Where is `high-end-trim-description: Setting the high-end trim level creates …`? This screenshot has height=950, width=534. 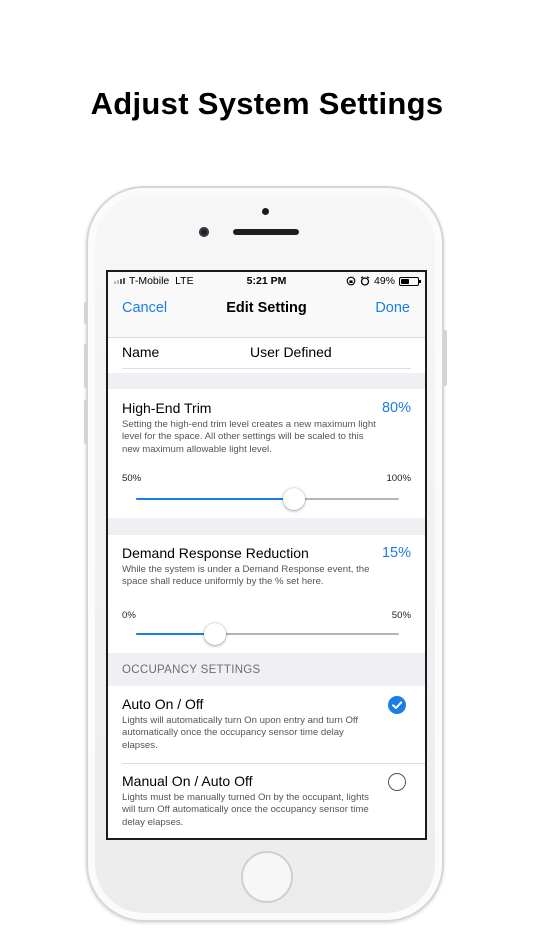 high-end-trim-description: Setting the high-end trim level creates … is located at coordinates (249, 437).